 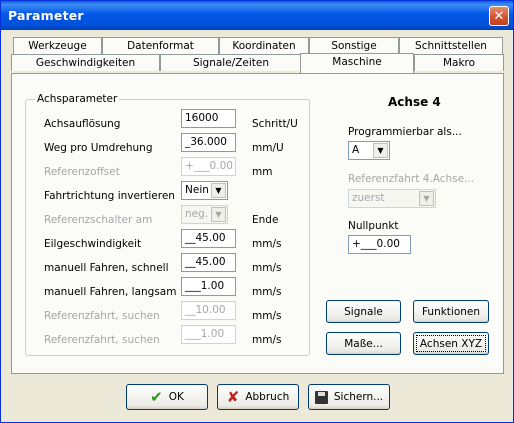 I want to click on tab-signale-zeiten: Signale/Zeiten, so click(x=231, y=62).